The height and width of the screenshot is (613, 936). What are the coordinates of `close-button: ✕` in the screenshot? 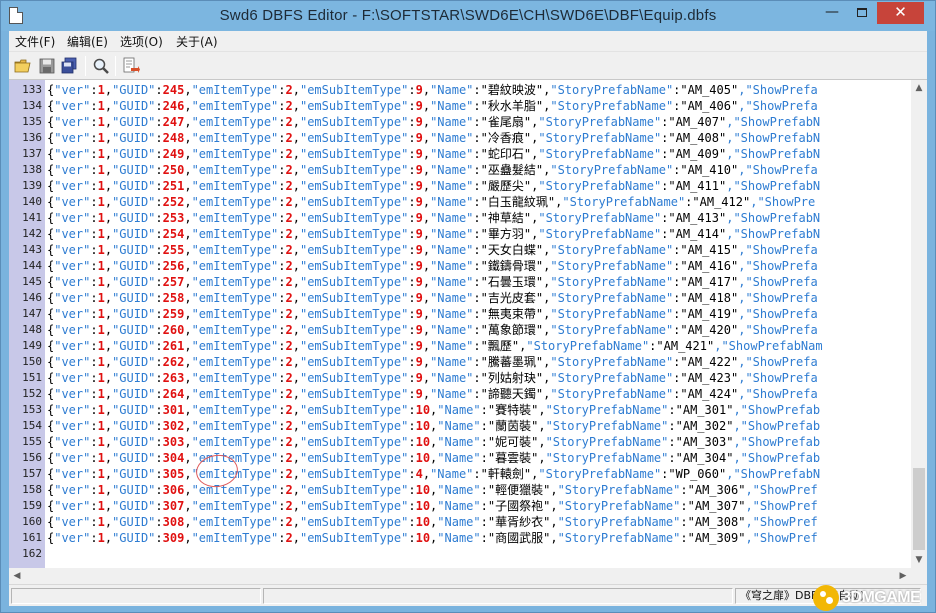 It's located at (900, 13).